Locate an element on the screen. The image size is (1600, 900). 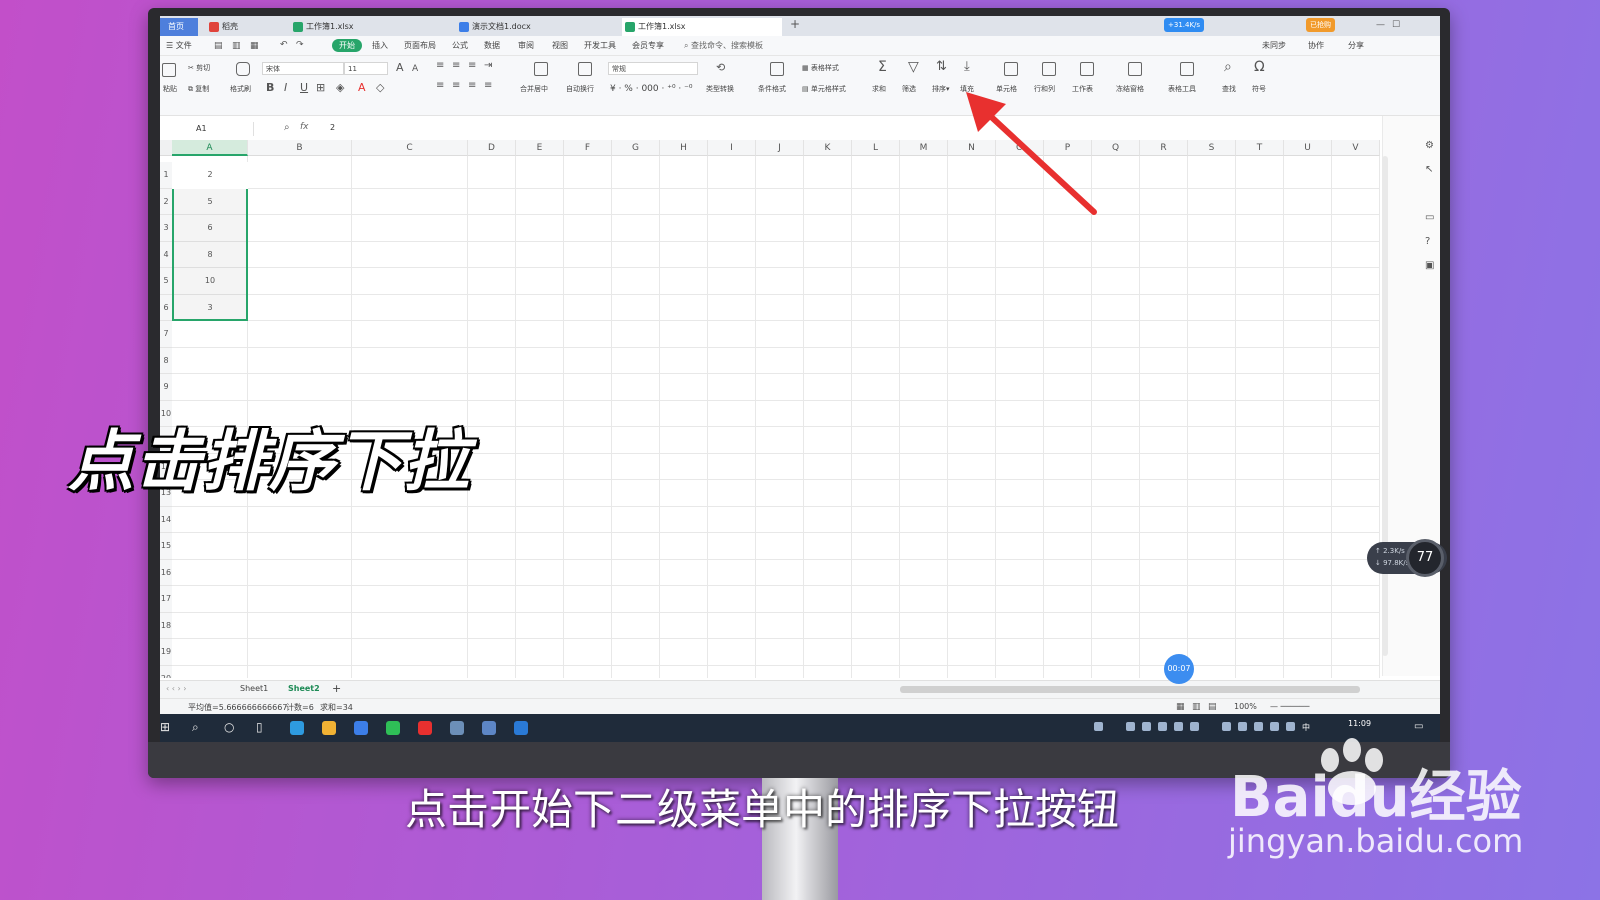
paste-icon is located at coordinates (169, 70).